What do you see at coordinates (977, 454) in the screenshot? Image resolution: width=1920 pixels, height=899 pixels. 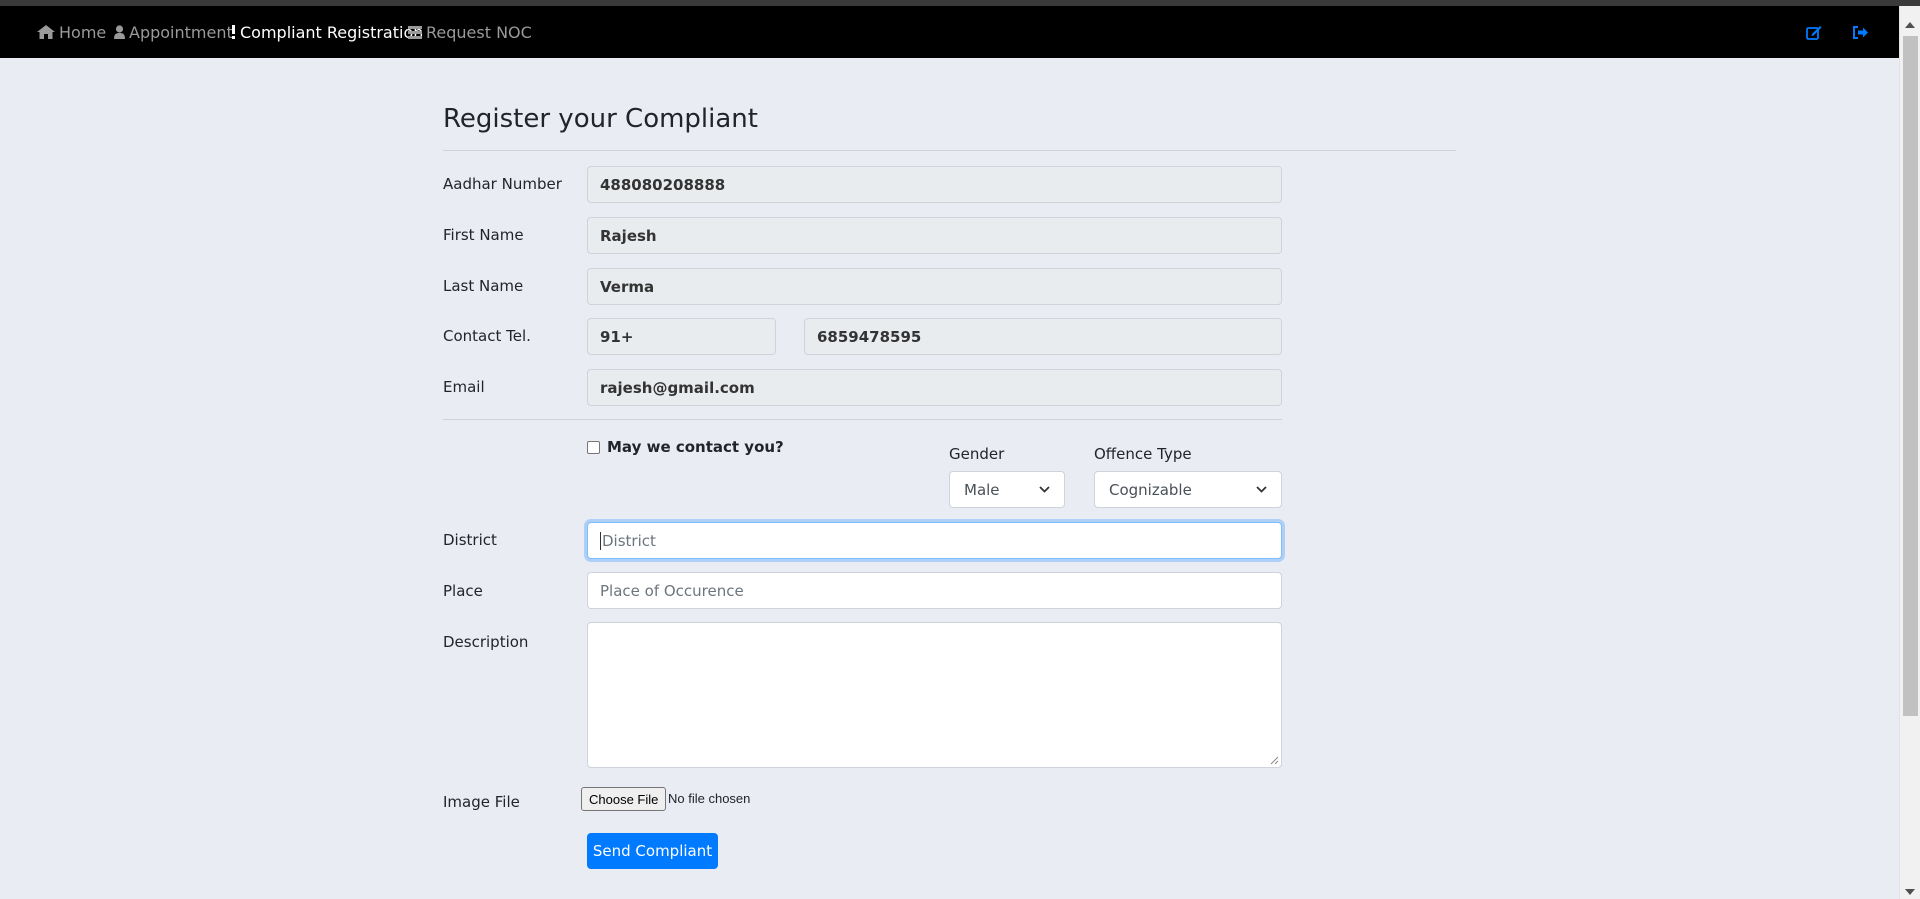 I see `gender-label: Gender` at bounding box center [977, 454].